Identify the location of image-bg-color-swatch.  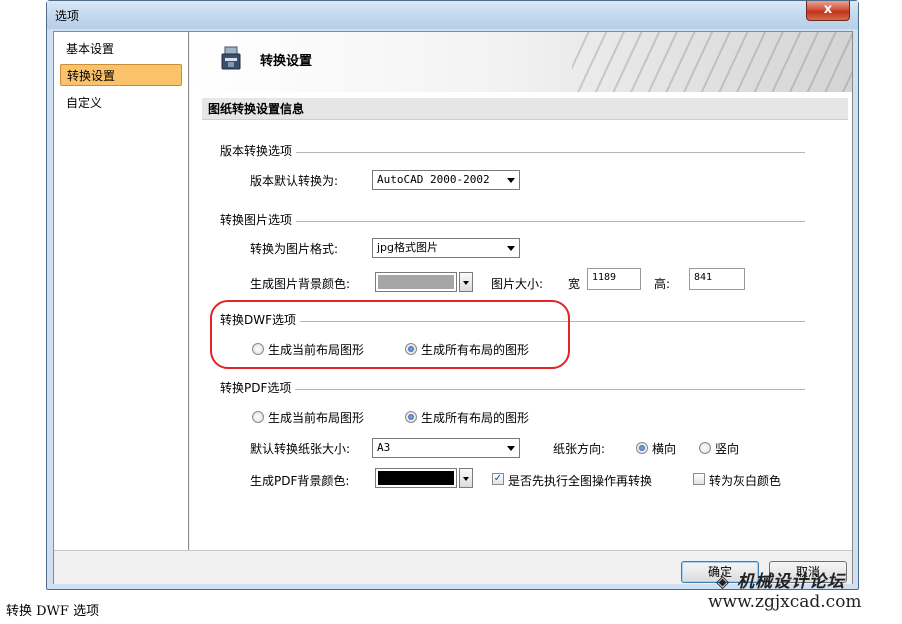
(416, 282).